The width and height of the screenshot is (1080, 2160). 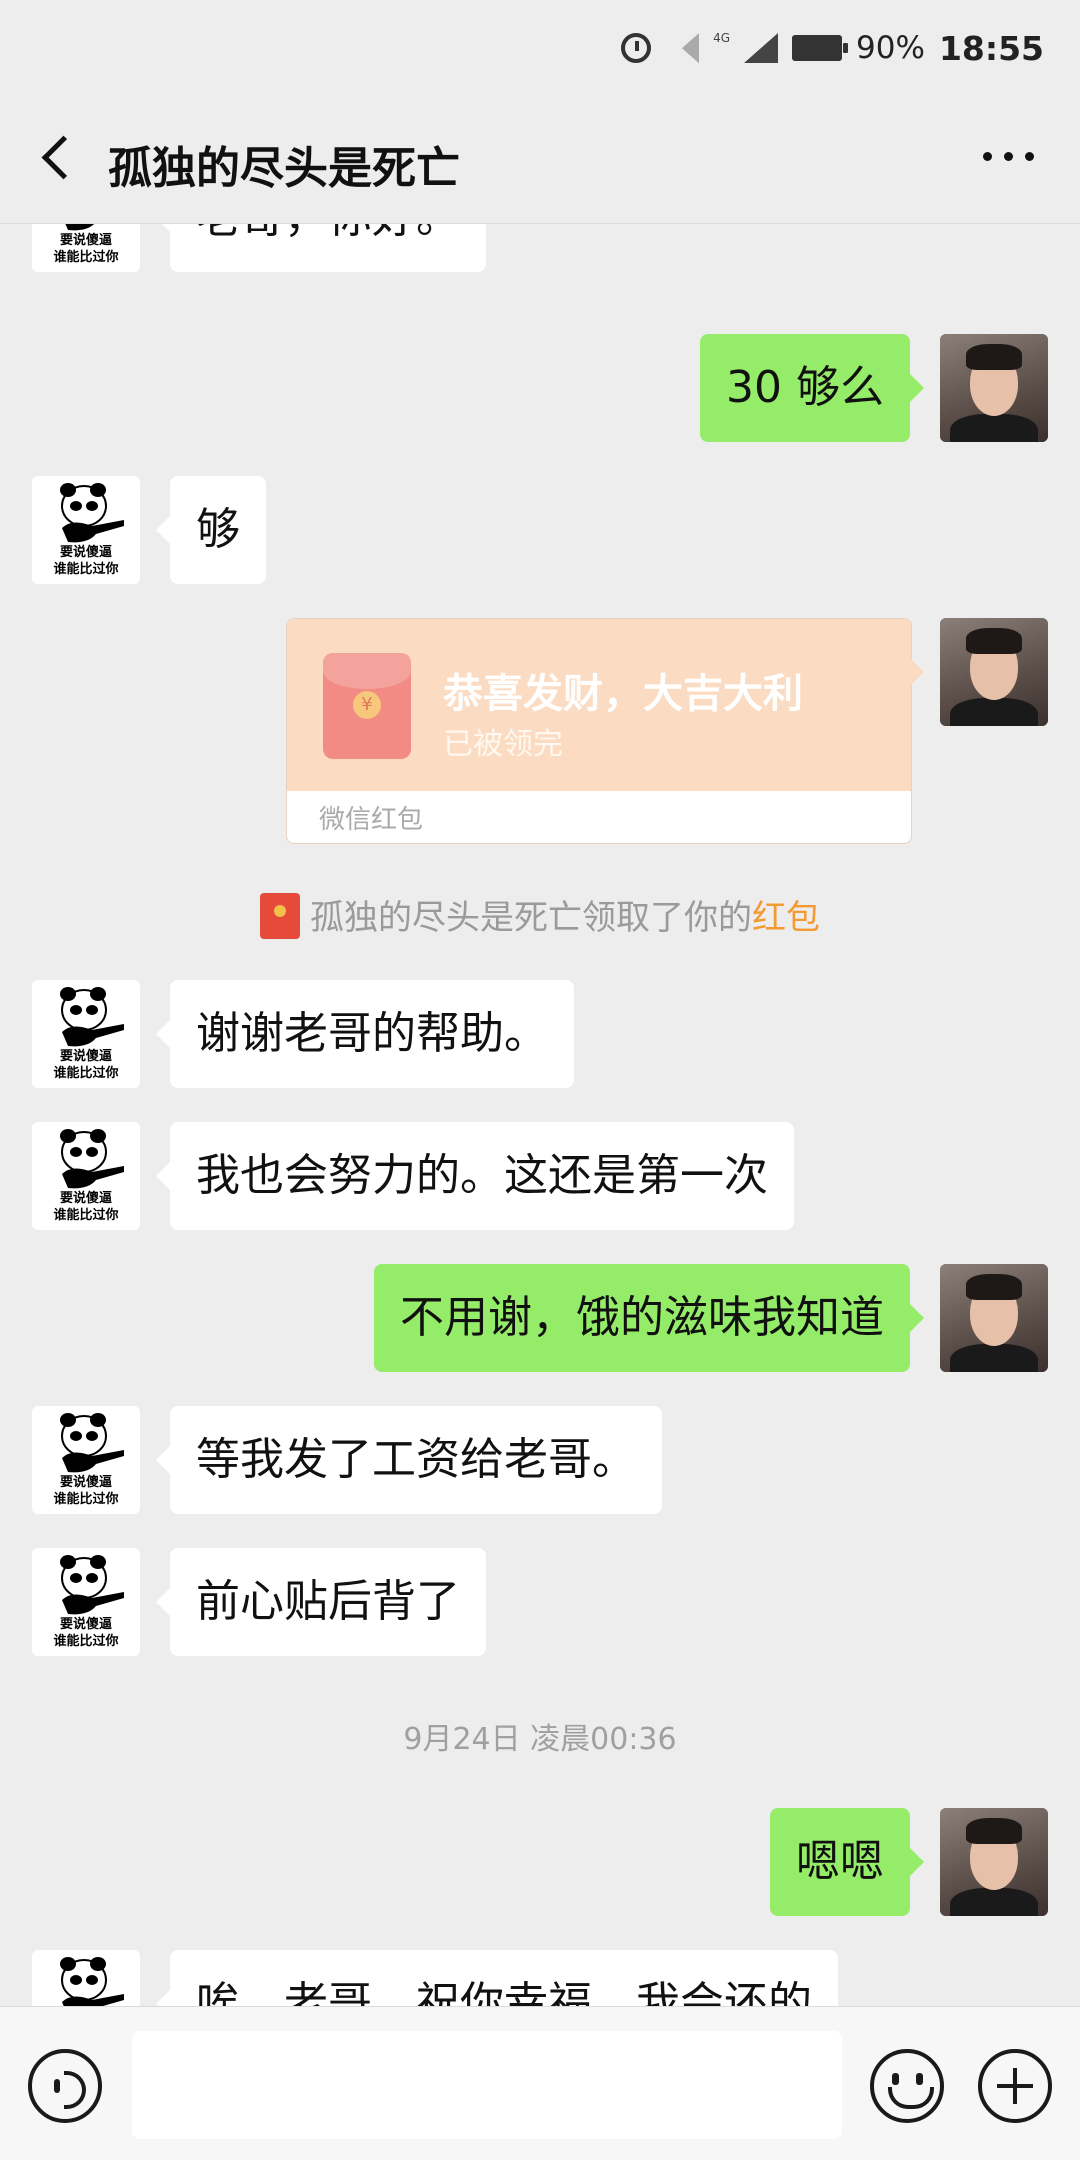 I want to click on message-bubble: 唉，老哥，祝你幸福，我会还的, so click(x=497, y=1978).